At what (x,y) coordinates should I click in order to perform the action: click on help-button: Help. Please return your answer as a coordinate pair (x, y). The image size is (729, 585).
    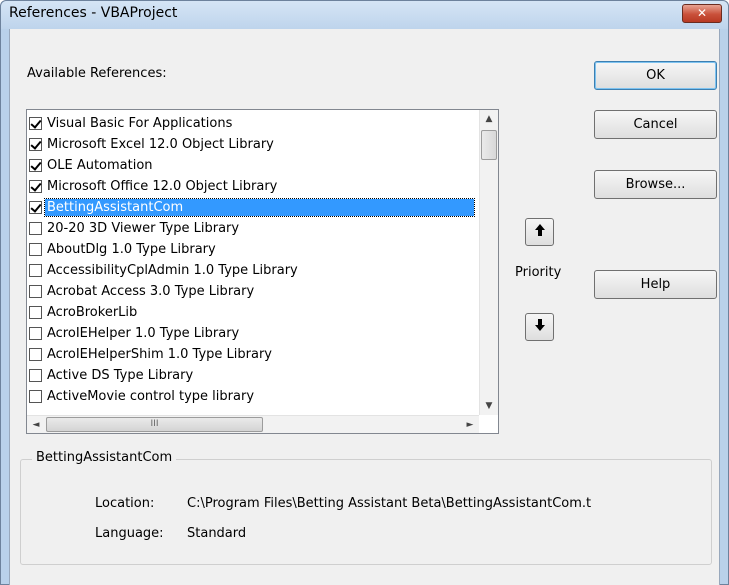
    Looking at the image, I should click on (655, 284).